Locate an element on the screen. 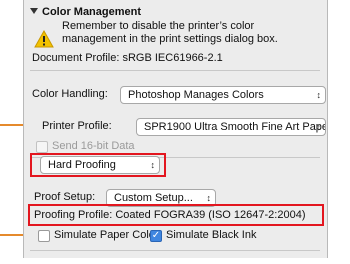  warning-text-line1: Remember to disable the printer’s color is located at coordinates (158, 26).